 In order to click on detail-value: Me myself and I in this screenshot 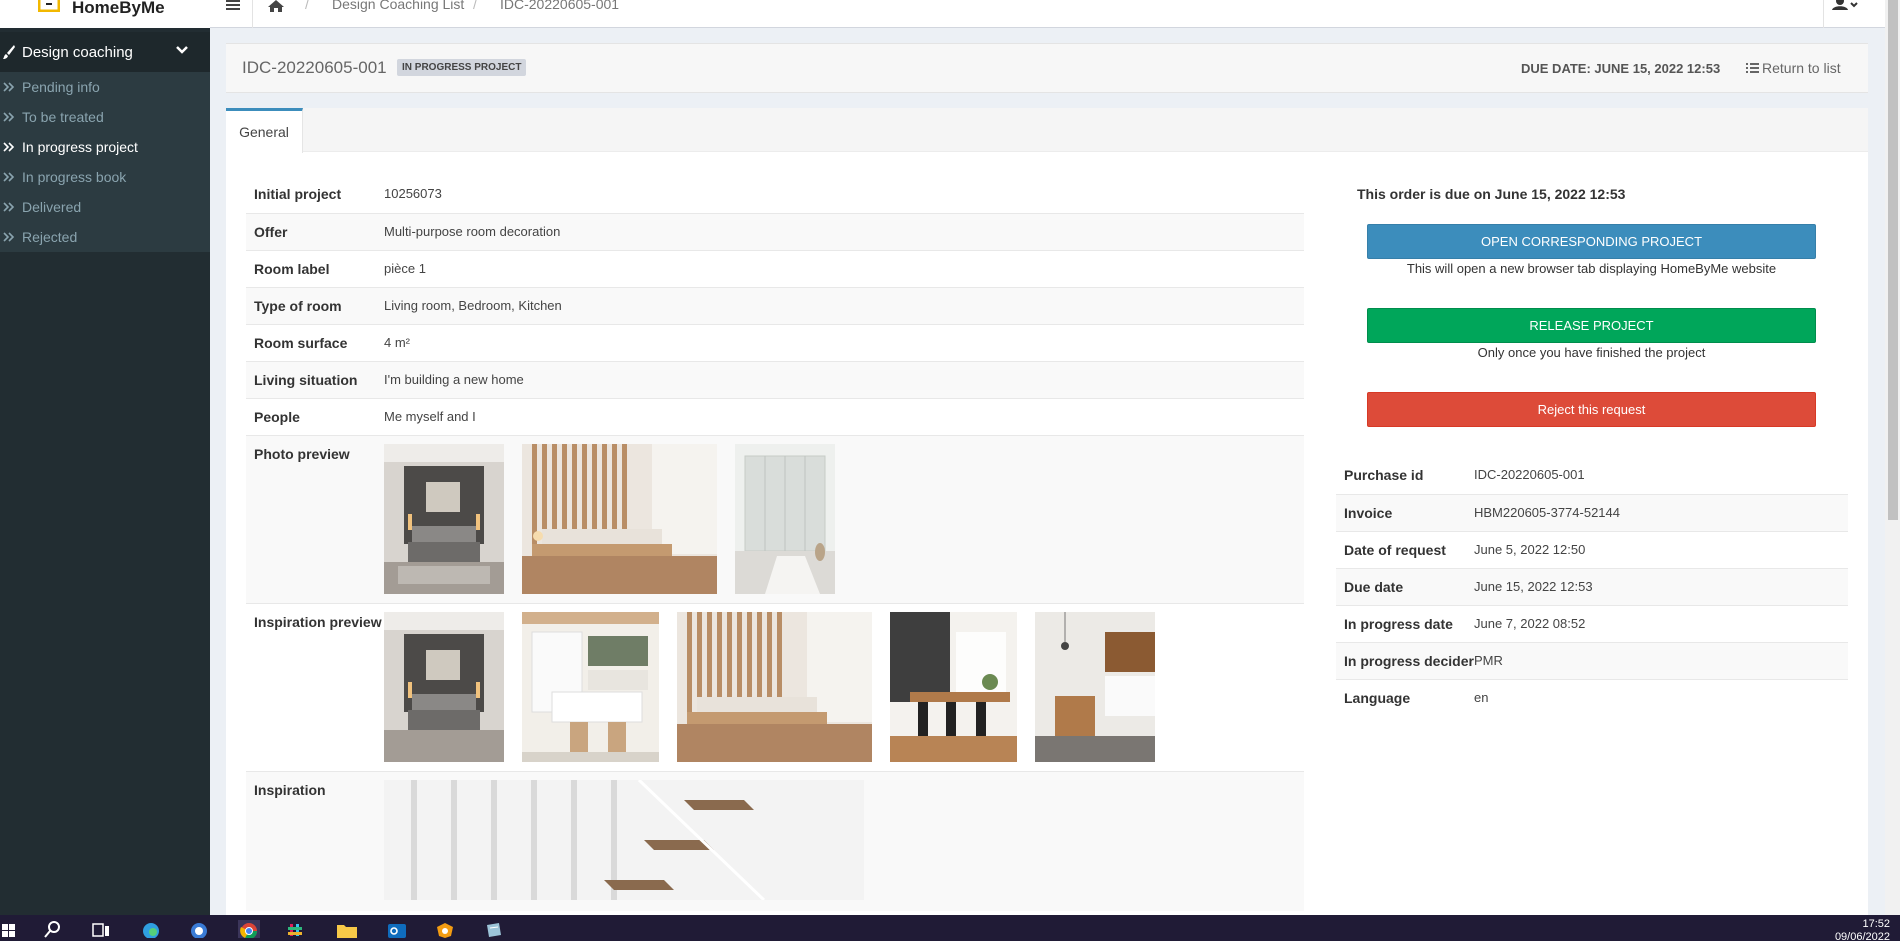, I will do `click(430, 416)`.